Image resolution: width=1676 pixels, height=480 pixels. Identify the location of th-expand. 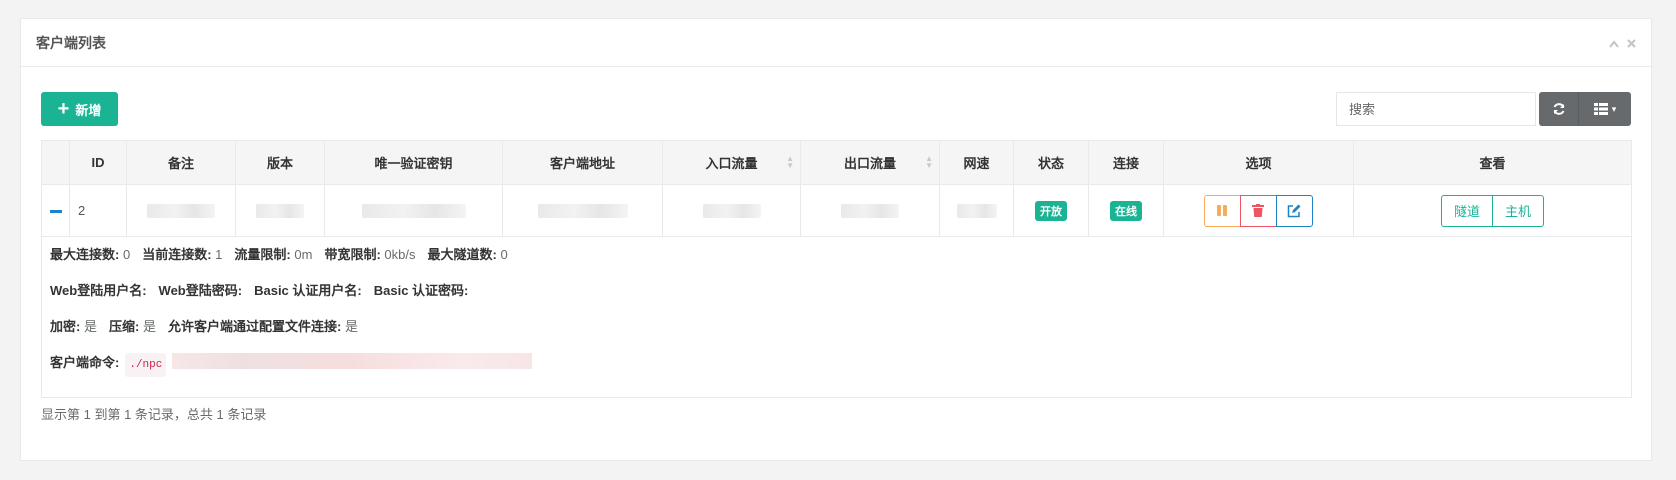
(55, 162).